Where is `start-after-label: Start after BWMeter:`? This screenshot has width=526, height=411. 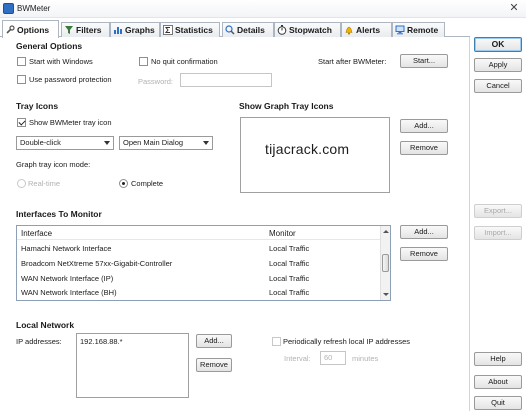
start-after-label: Start after BWMeter: is located at coordinates (352, 61).